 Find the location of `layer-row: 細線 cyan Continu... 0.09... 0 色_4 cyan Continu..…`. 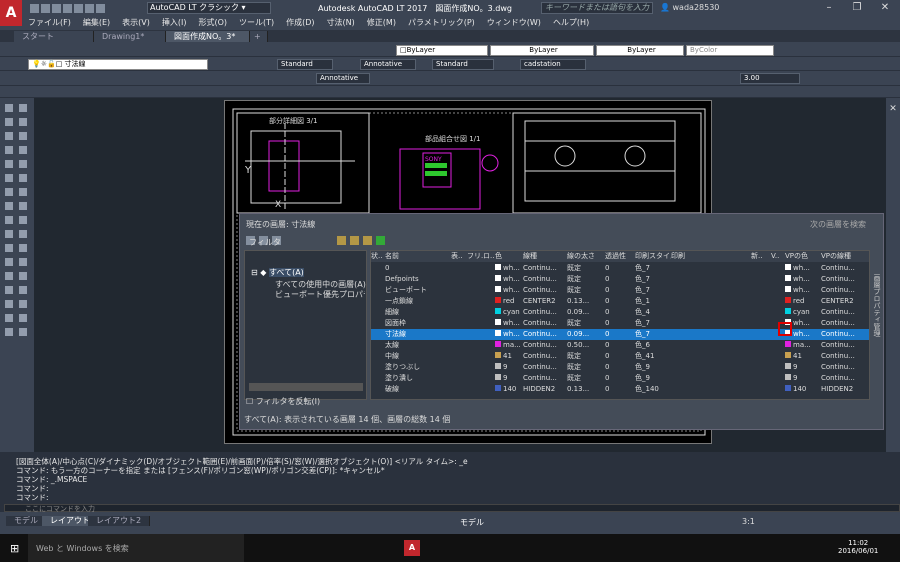

layer-row: 細線 cyan Continu... 0.09... 0 色_4 cyan Continu..… is located at coordinates (620, 312).